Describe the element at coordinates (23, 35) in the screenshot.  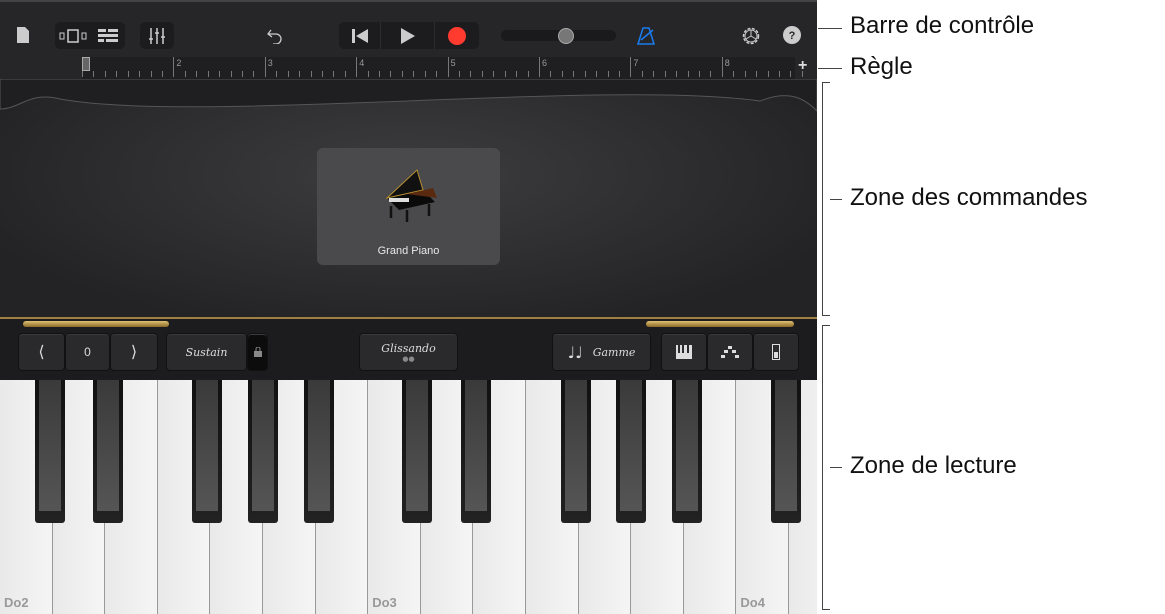
I see `document-icon` at that location.